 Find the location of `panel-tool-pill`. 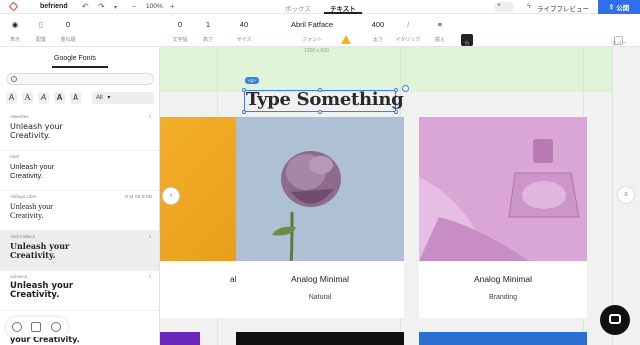

panel-tool-pill is located at coordinates (37, 327).